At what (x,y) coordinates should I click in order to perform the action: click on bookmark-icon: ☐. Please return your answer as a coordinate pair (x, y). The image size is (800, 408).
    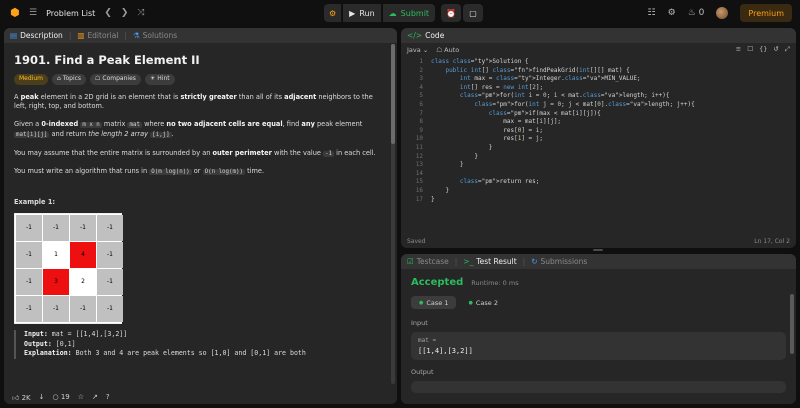
    Looking at the image, I should click on (750, 49).